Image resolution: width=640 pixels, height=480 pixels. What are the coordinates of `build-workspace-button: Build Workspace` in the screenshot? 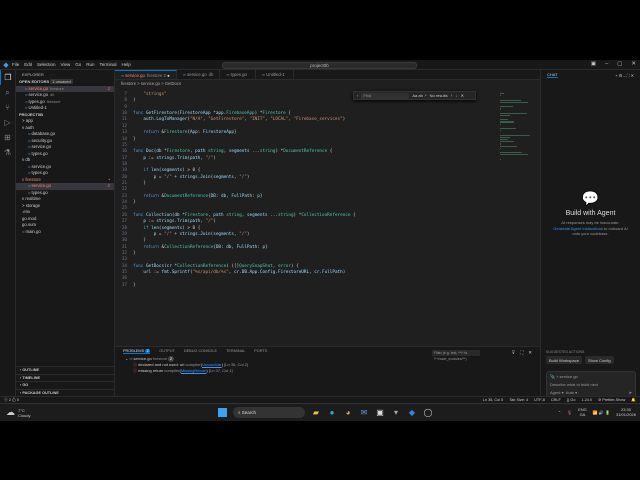 It's located at (564, 360).